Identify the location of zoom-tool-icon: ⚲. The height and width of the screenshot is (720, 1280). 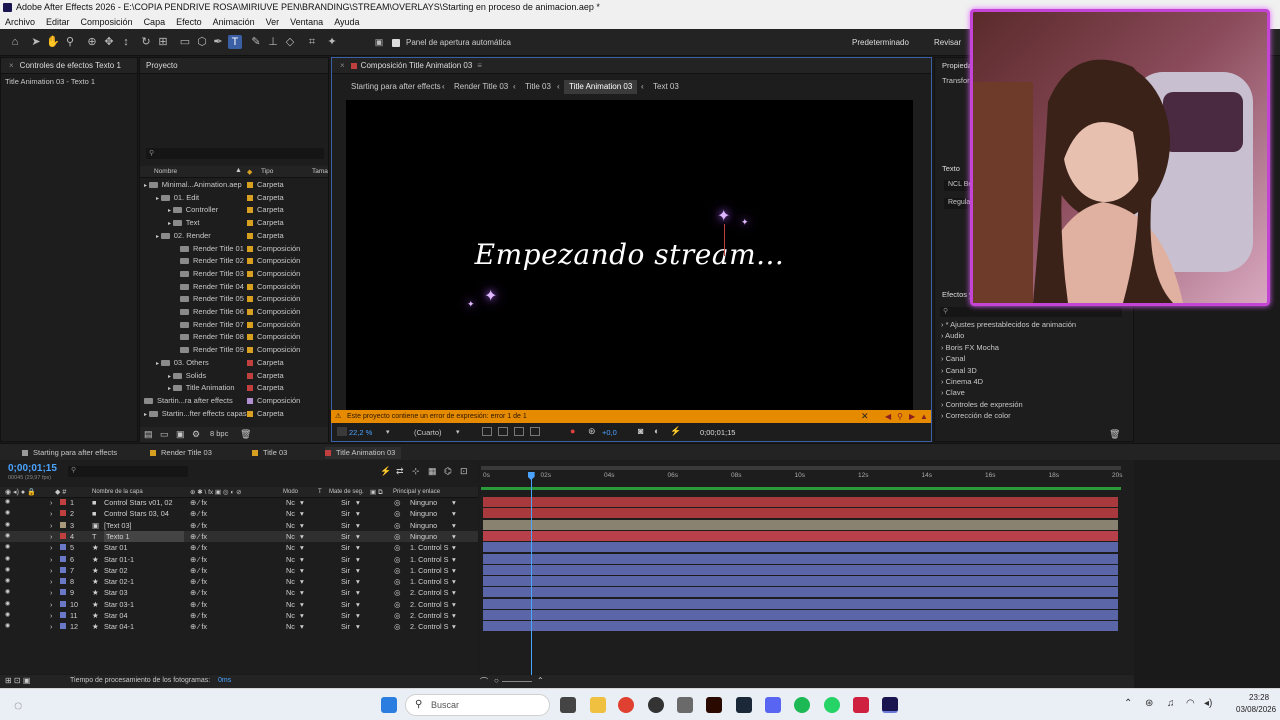
(70, 42).